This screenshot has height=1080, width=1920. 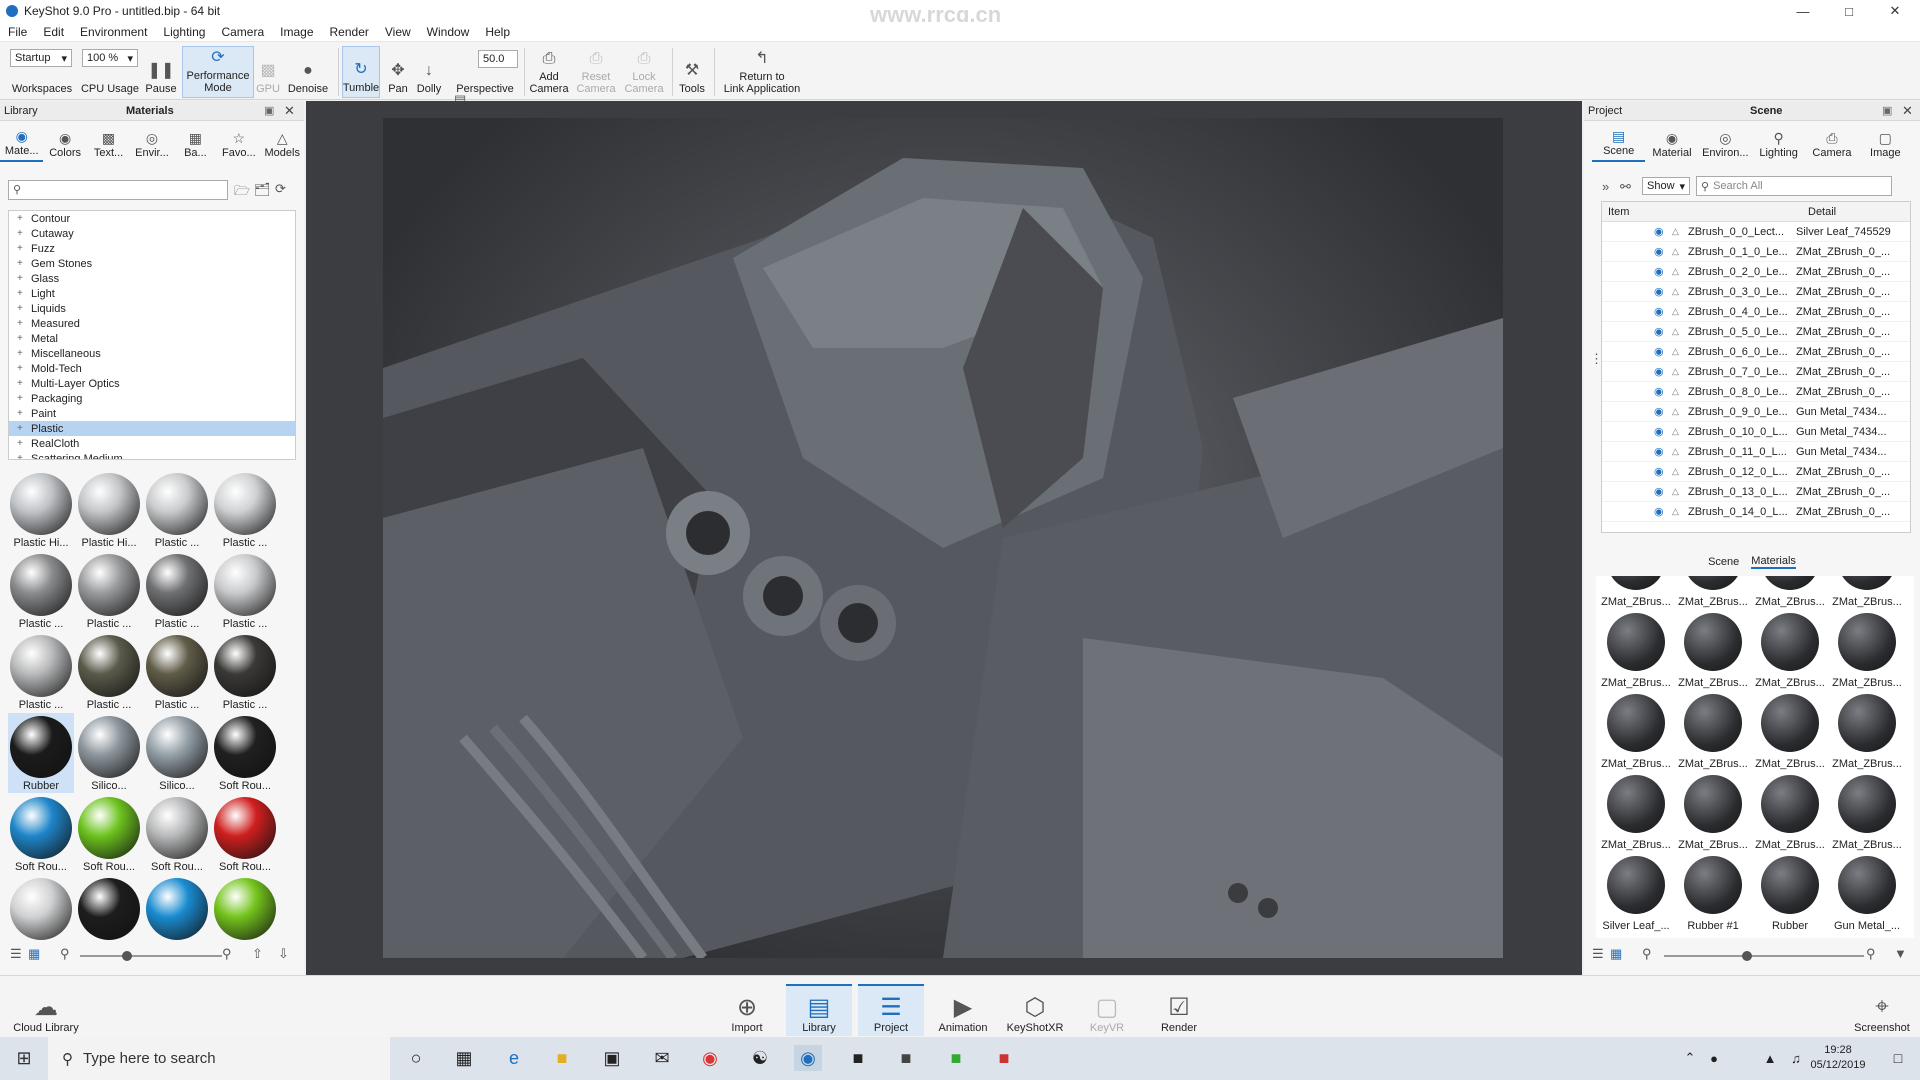 What do you see at coordinates (760, 1058) in the screenshot?
I see `app-icon: ☯` at bounding box center [760, 1058].